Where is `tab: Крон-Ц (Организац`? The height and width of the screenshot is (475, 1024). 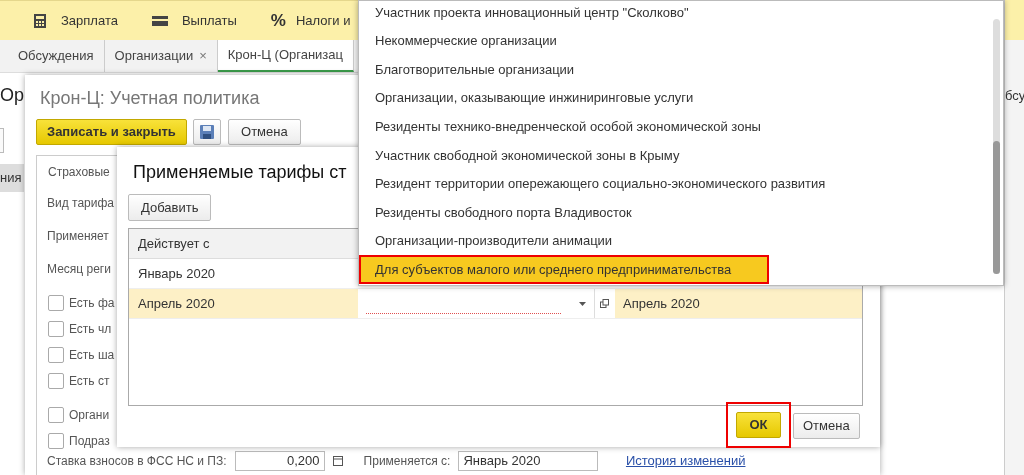 tab: Крон-Ц (Организац is located at coordinates (285, 56).